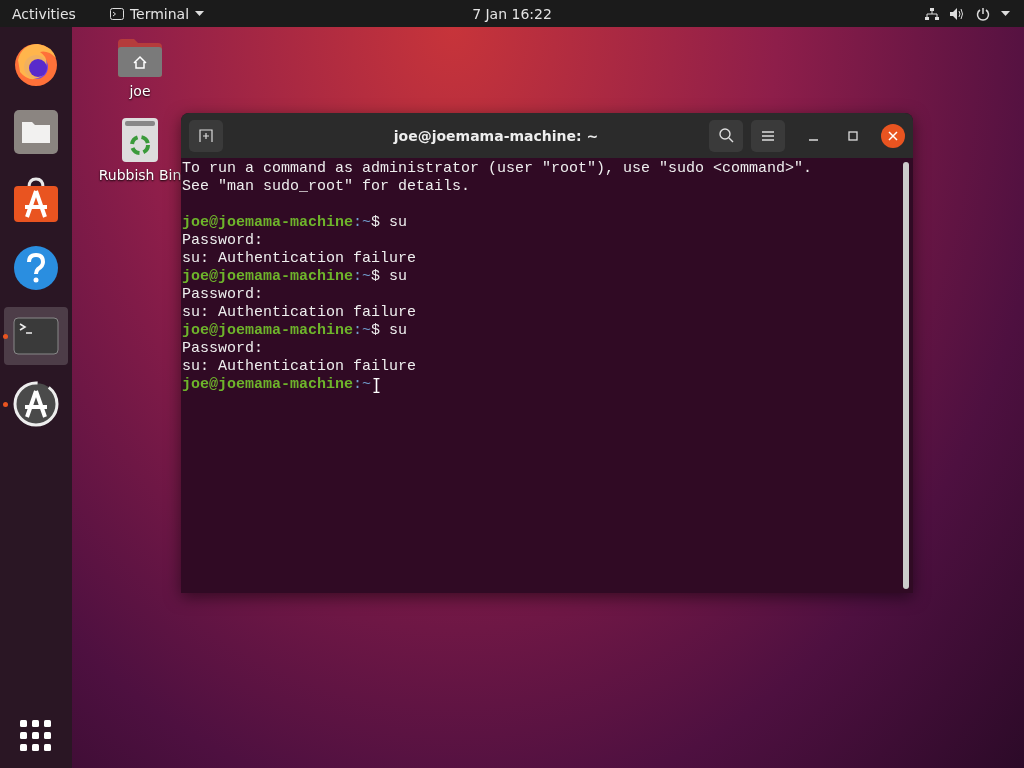 This screenshot has width=1024, height=768. Describe the element at coordinates (140, 58) in the screenshot. I see `home-folder-icon` at that location.